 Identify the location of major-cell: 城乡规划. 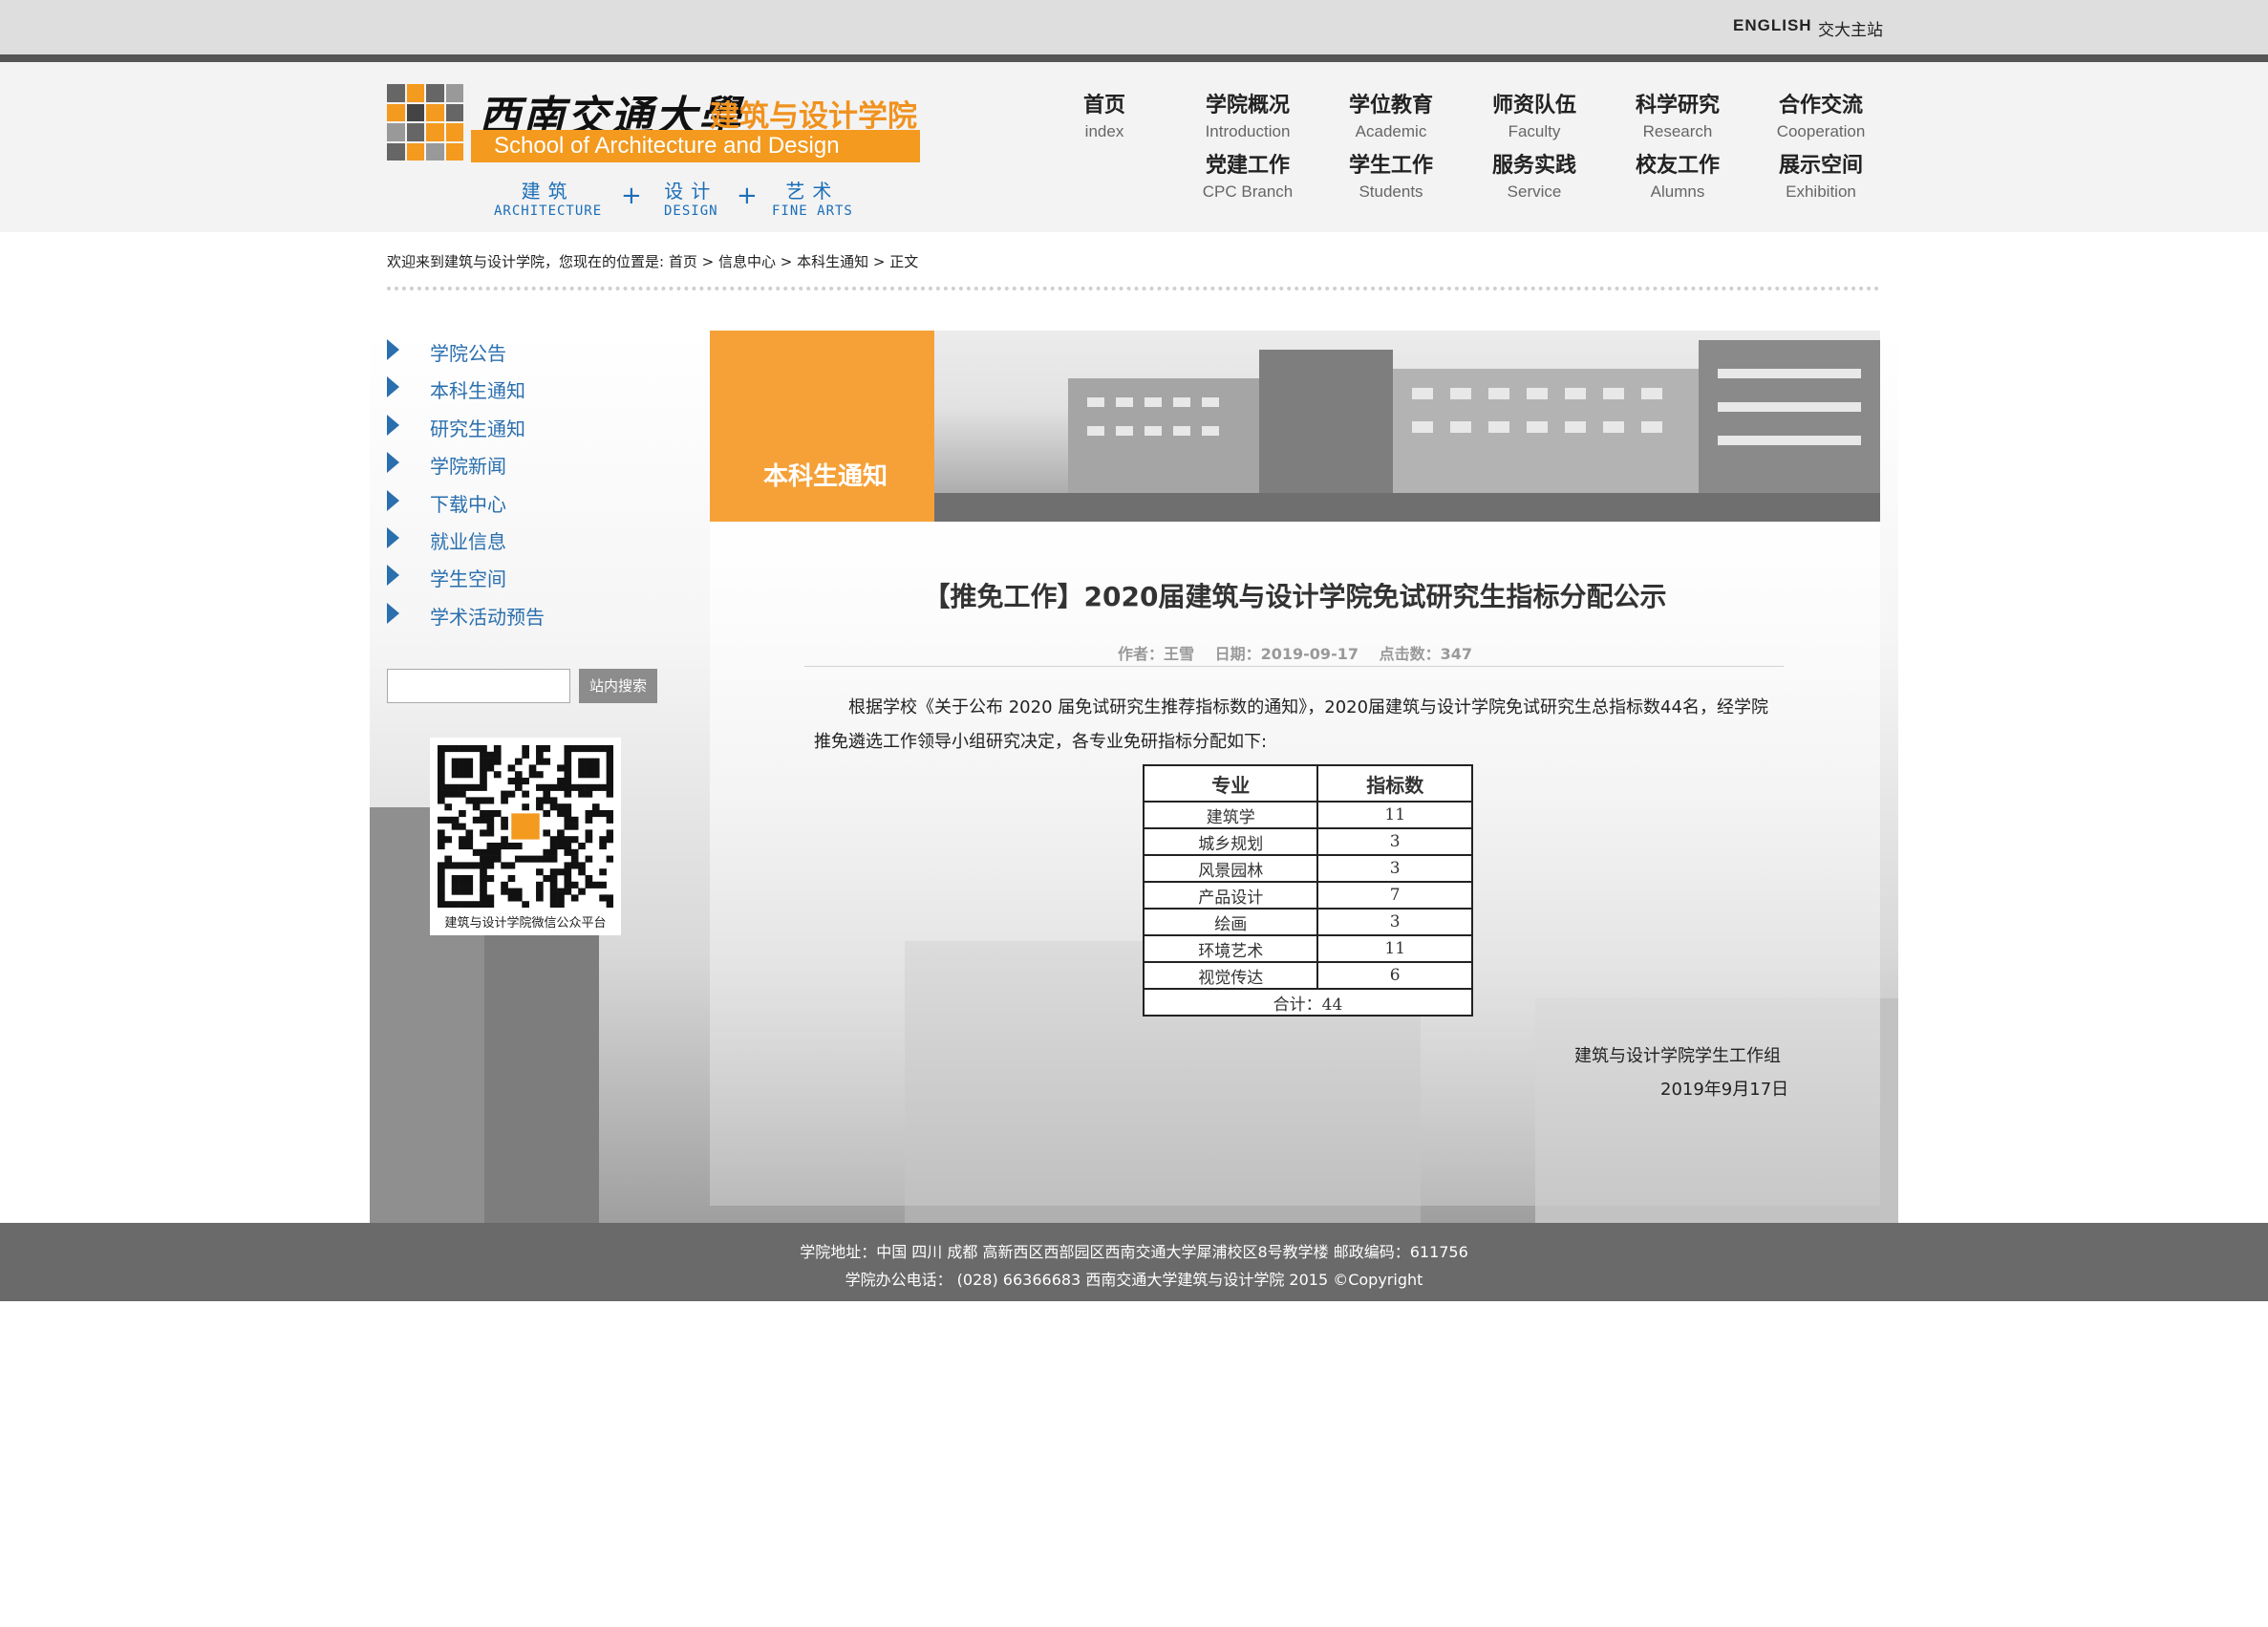
(1230, 841).